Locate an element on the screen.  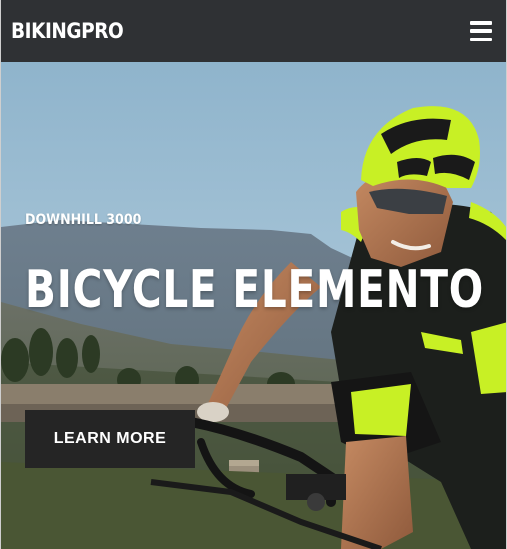
learn-more-button: LEARN MORE is located at coordinates (110, 439).